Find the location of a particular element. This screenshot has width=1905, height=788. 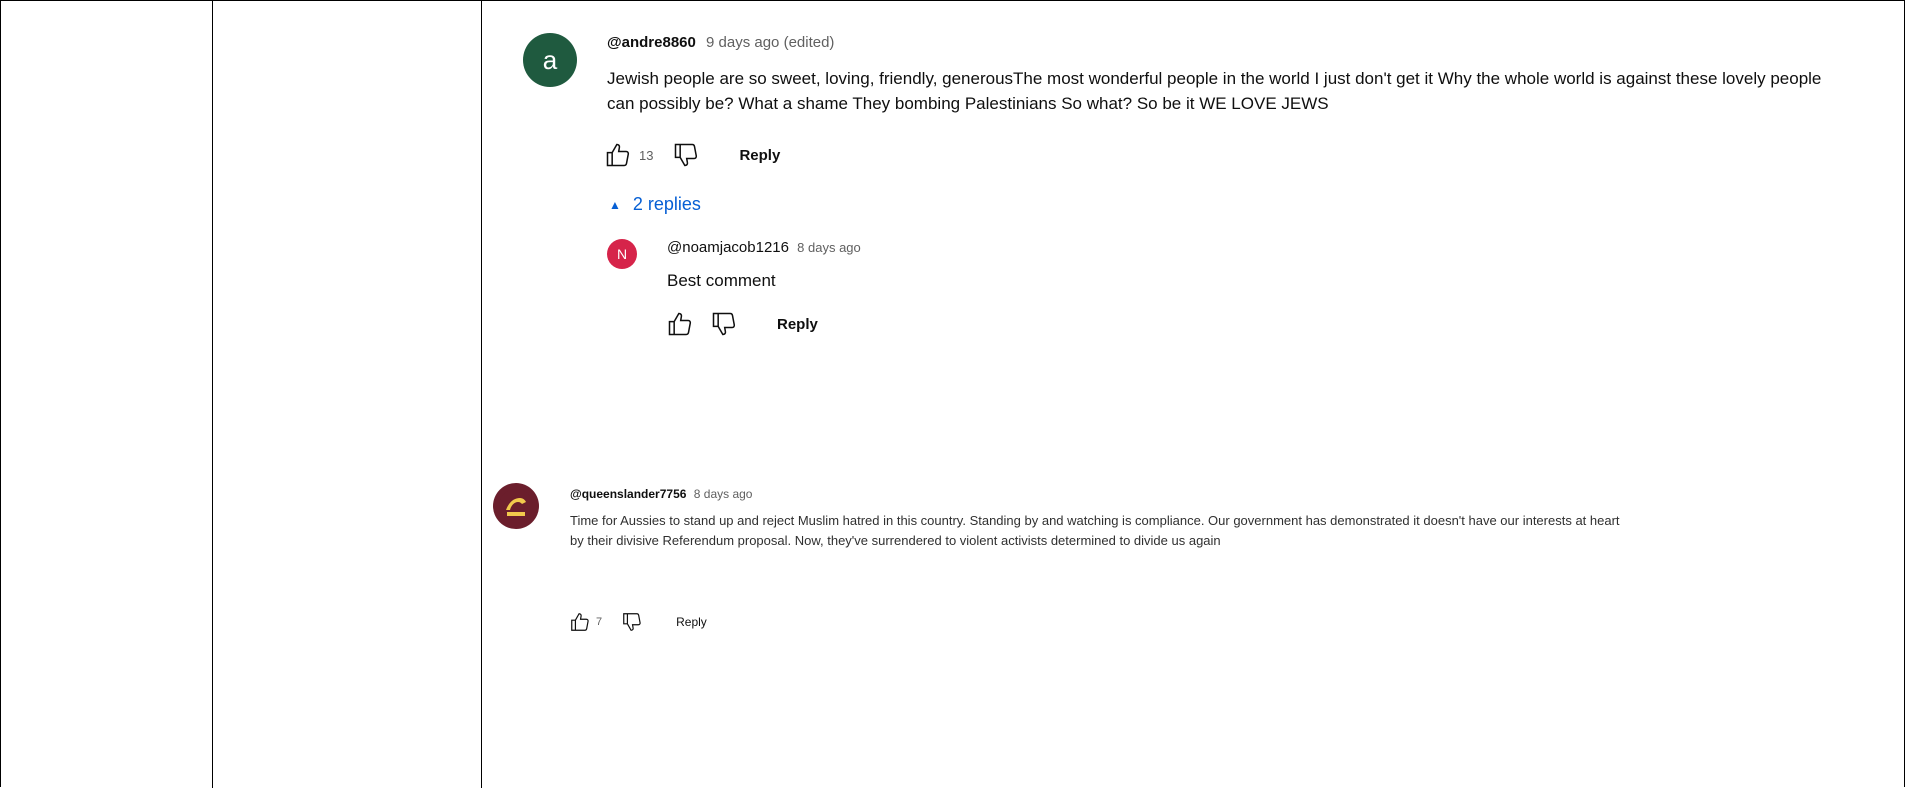

comment-header: @queenslander7756 8 days ago is located at coordinates (661, 494).